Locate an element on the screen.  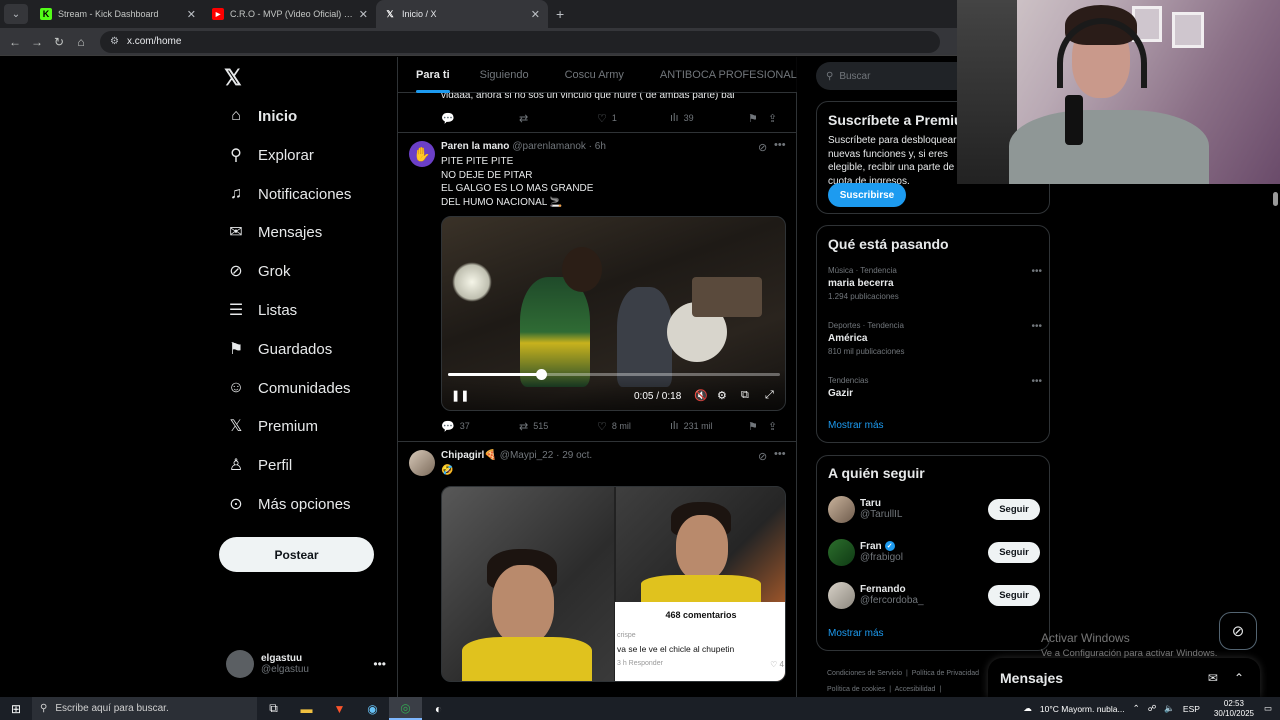
tab-search-icon: ⌄ is located at coordinates (16, 14).